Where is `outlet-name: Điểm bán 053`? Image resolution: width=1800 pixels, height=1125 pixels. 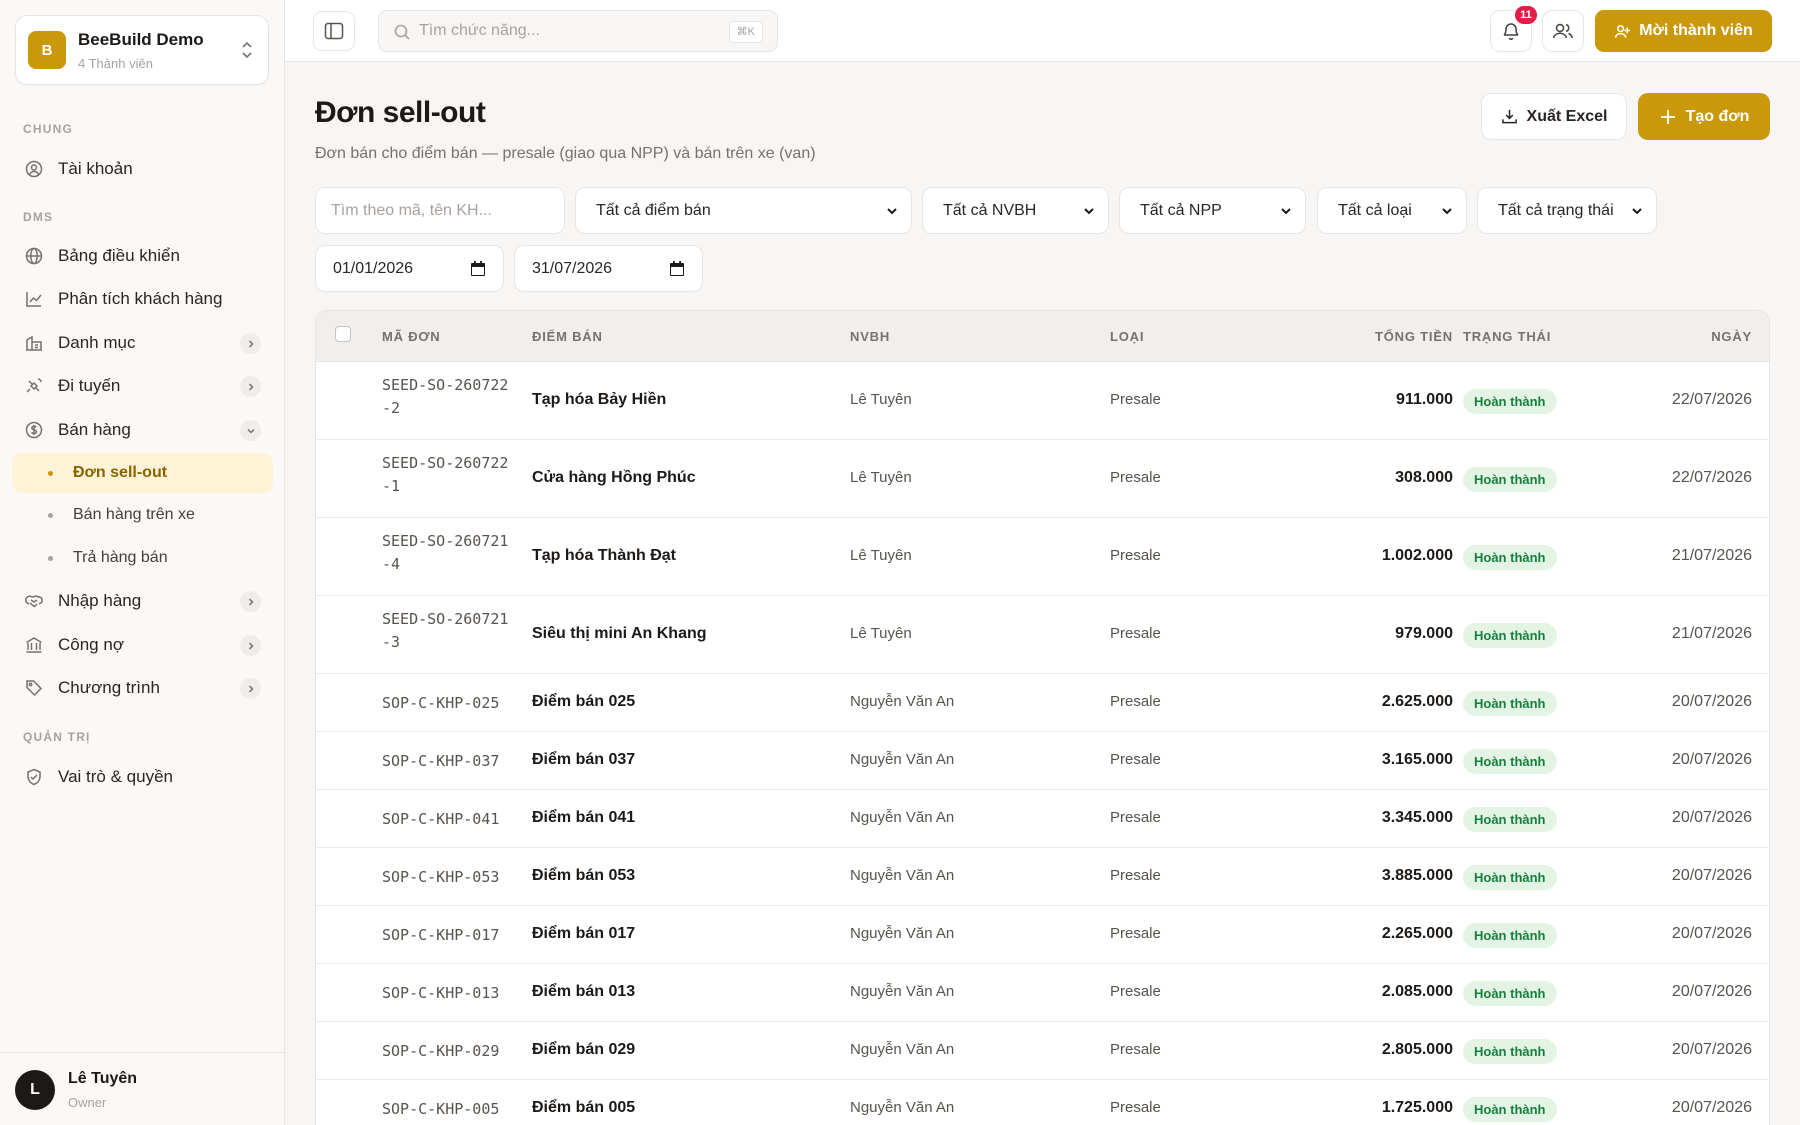
outlet-name: Điểm bán 053 is located at coordinates (584, 875).